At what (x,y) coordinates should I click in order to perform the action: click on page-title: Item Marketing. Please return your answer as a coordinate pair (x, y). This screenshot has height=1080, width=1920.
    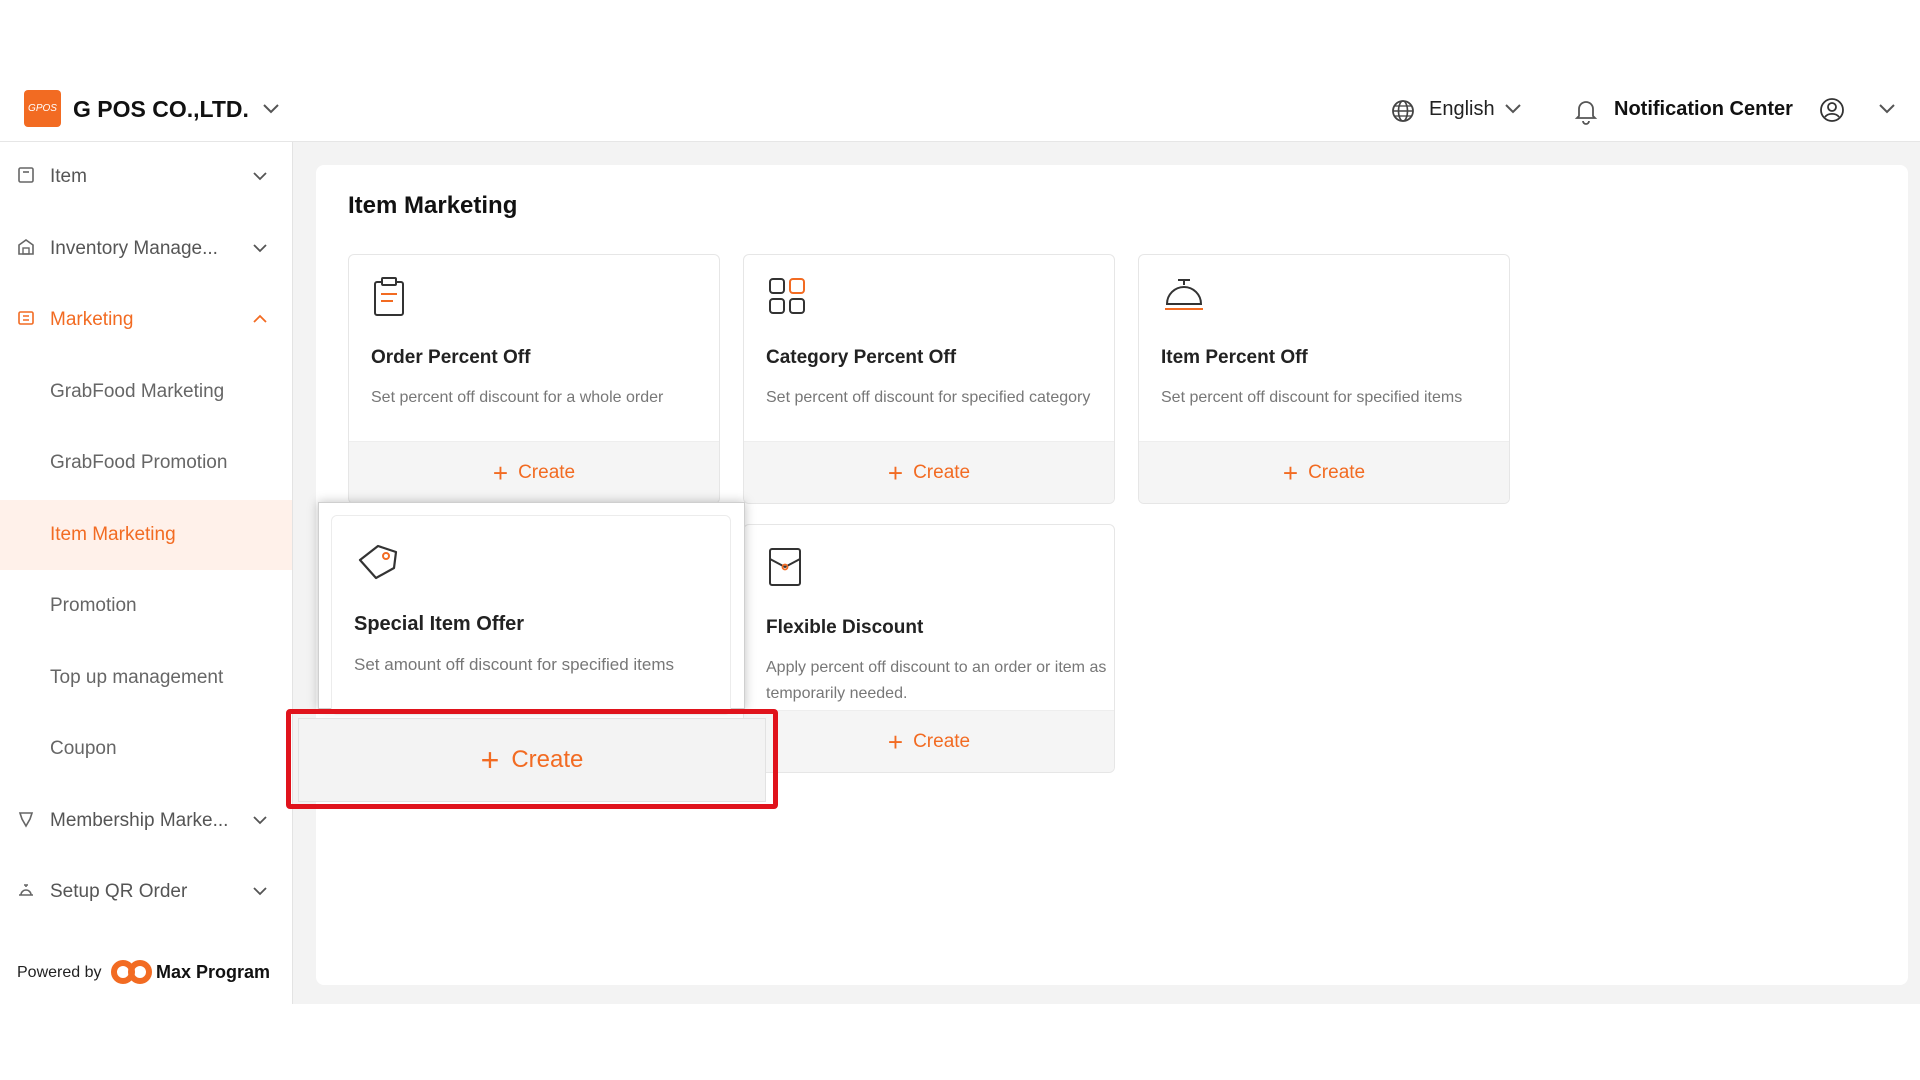
    Looking at the image, I should click on (433, 205).